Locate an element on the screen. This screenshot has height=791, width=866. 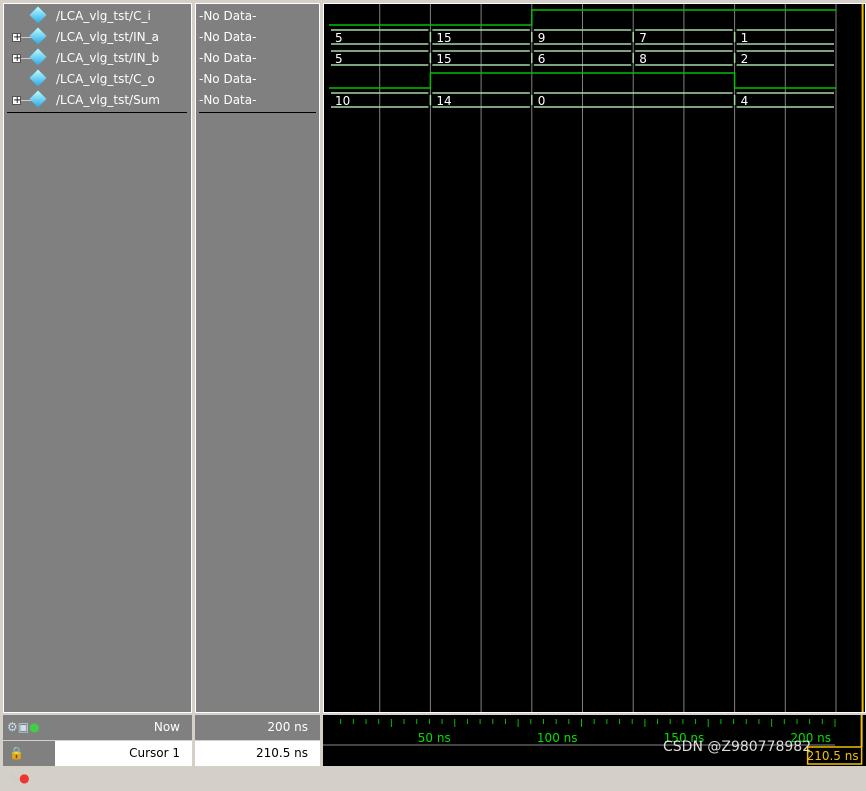
signal-row: + /LCA_vlg_tst/Sum is located at coordinates (96, 100).